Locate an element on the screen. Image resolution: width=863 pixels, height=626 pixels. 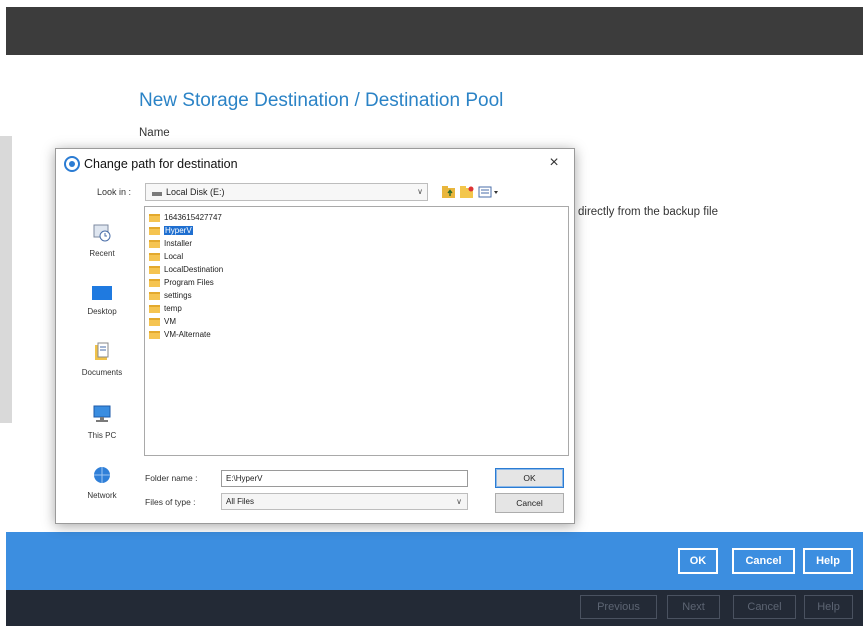
place-label: Recent is located at coordinates (102, 253).